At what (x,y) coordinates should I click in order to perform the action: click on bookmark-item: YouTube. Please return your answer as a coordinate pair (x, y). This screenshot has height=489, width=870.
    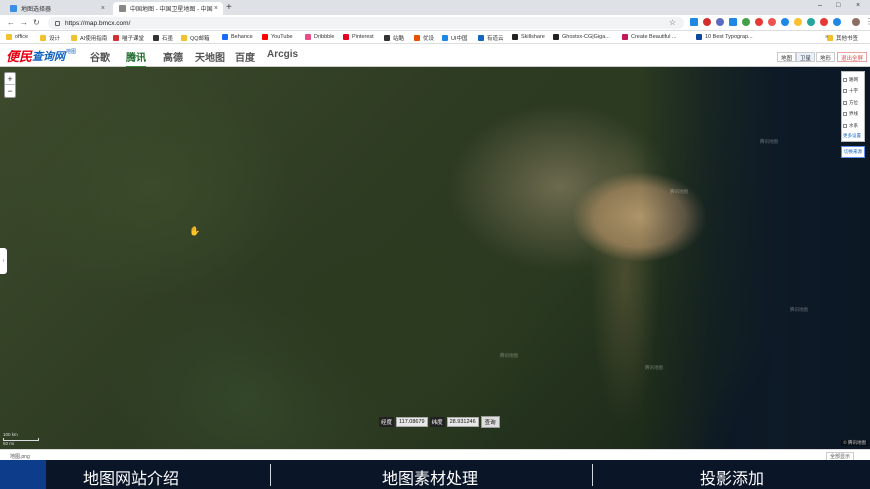
    Looking at the image, I should click on (277, 37).